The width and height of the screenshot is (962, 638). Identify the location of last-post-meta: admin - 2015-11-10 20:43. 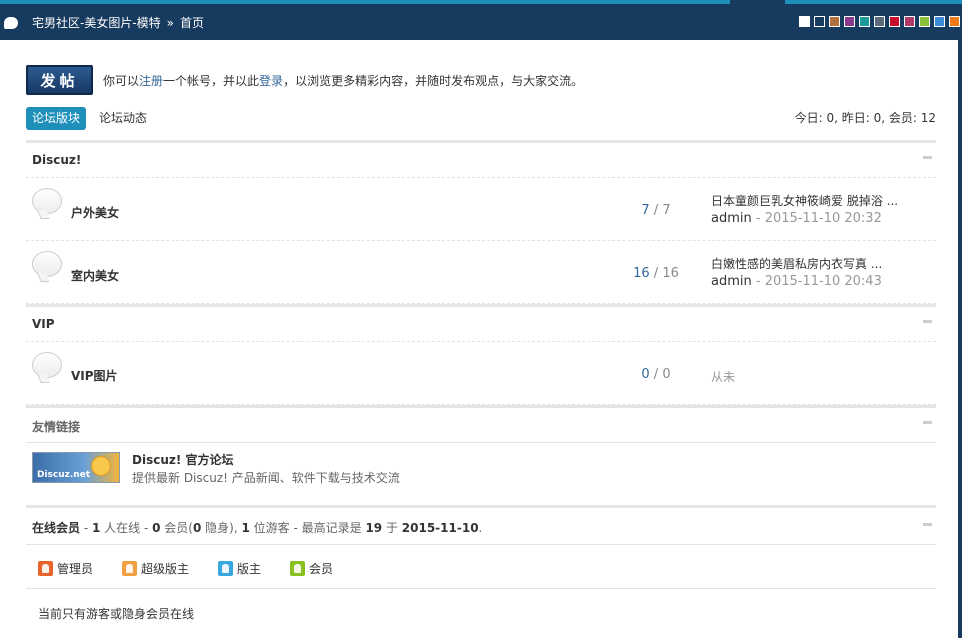
(796, 281).